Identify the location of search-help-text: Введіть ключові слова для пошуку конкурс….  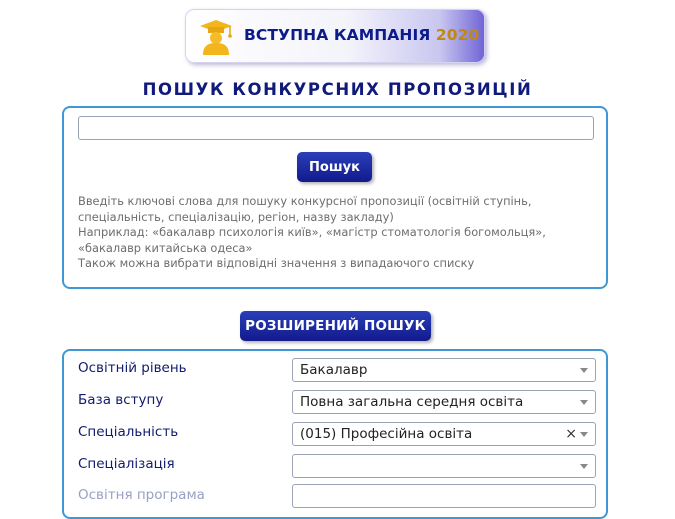
(338, 233).